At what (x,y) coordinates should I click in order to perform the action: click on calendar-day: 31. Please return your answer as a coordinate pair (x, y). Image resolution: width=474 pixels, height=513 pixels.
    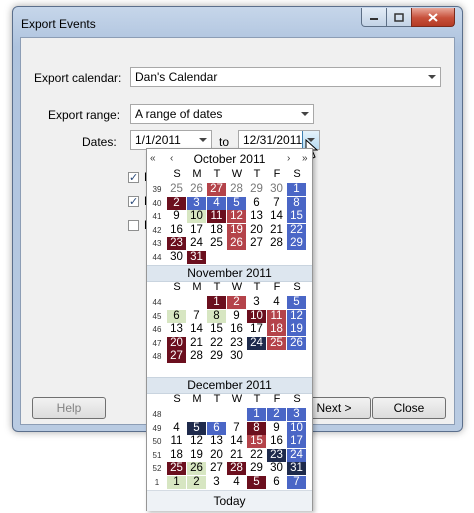
    Looking at the image, I should click on (196, 257).